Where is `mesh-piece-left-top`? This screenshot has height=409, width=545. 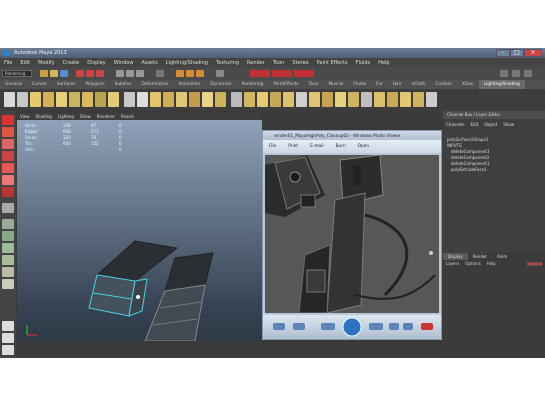
mesh-piece-left-top is located at coordinates (137, 261).